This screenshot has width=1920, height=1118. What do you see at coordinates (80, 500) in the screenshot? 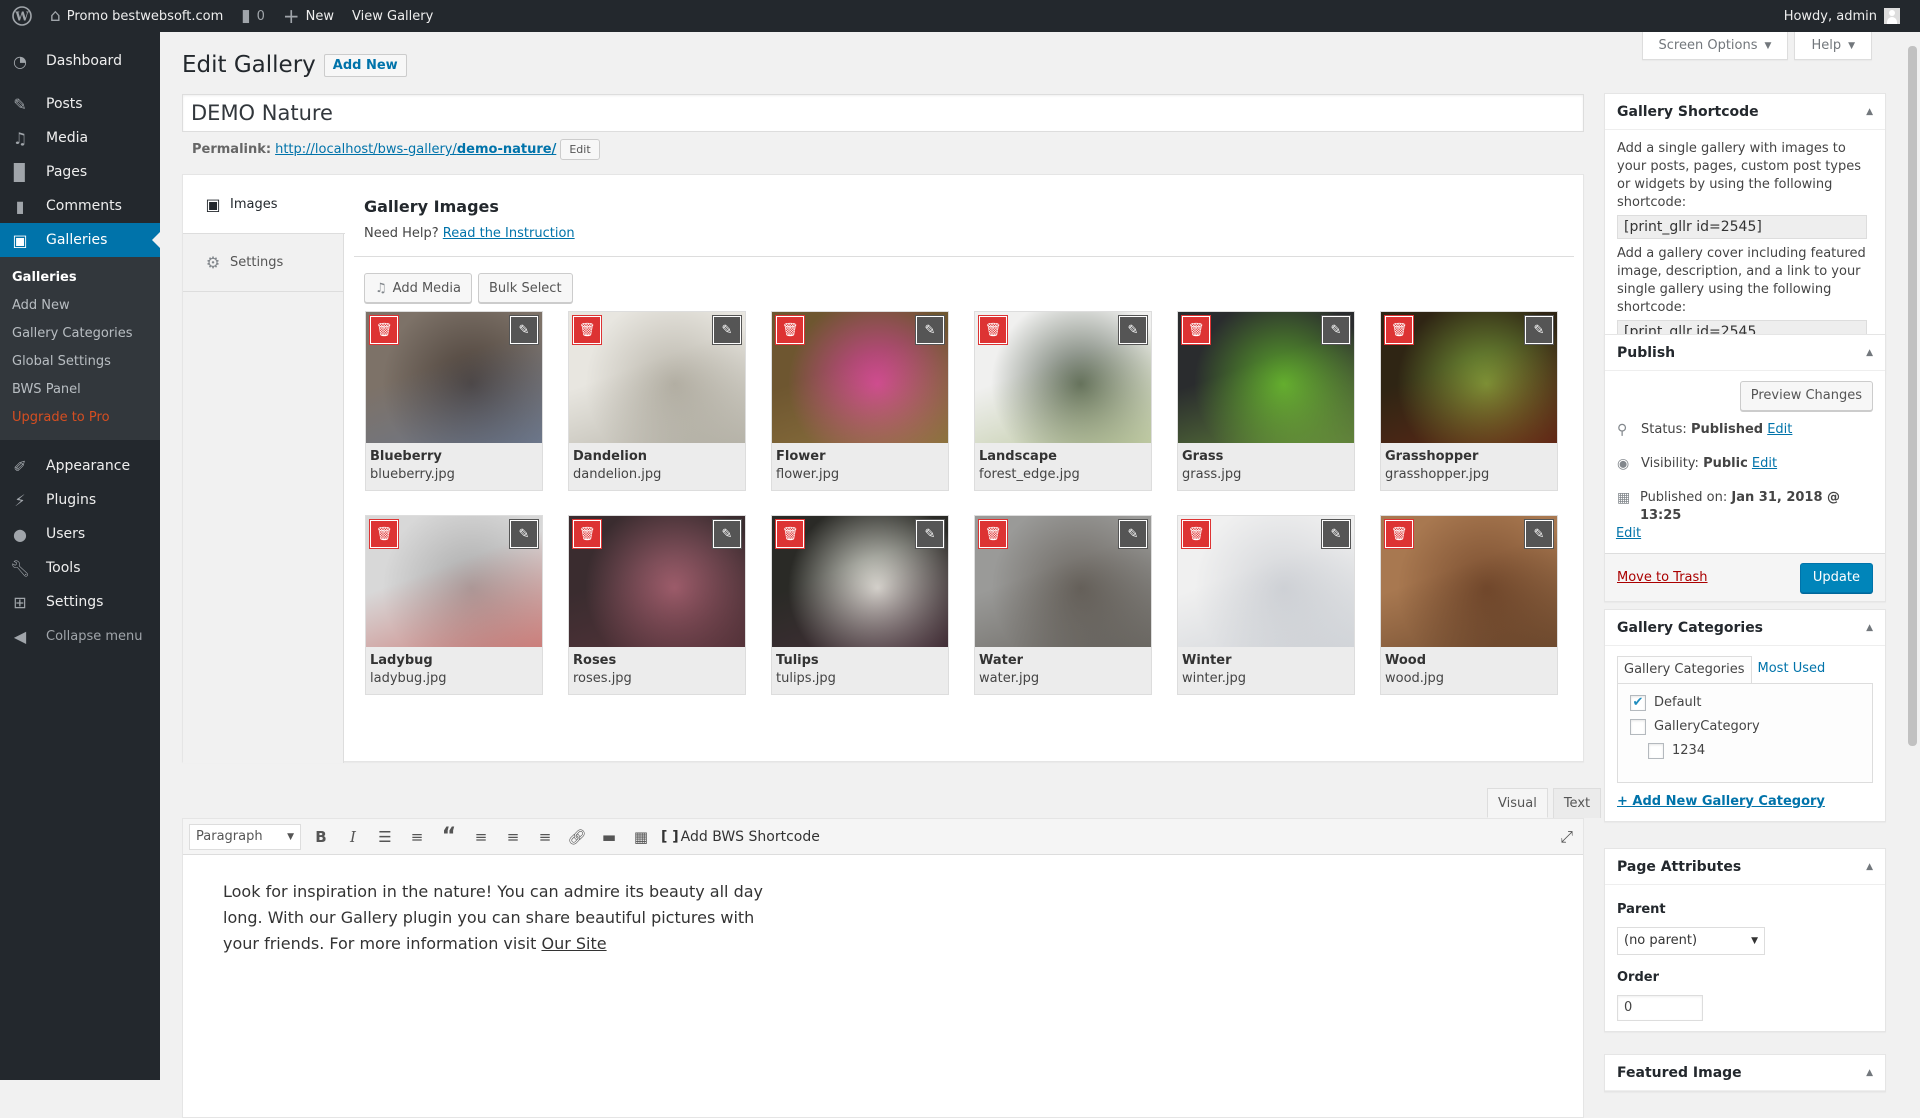
I see `sidebar-item-plugins: ⚡ Plugins` at bounding box center [80, 500].